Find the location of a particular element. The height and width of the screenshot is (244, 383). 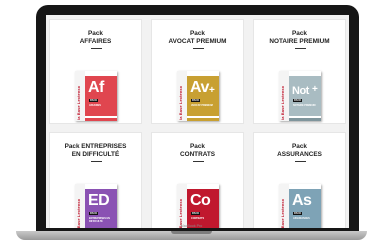

pack-title: Pack AVOCAT PREMIUM is located at coordinates (197, 37).